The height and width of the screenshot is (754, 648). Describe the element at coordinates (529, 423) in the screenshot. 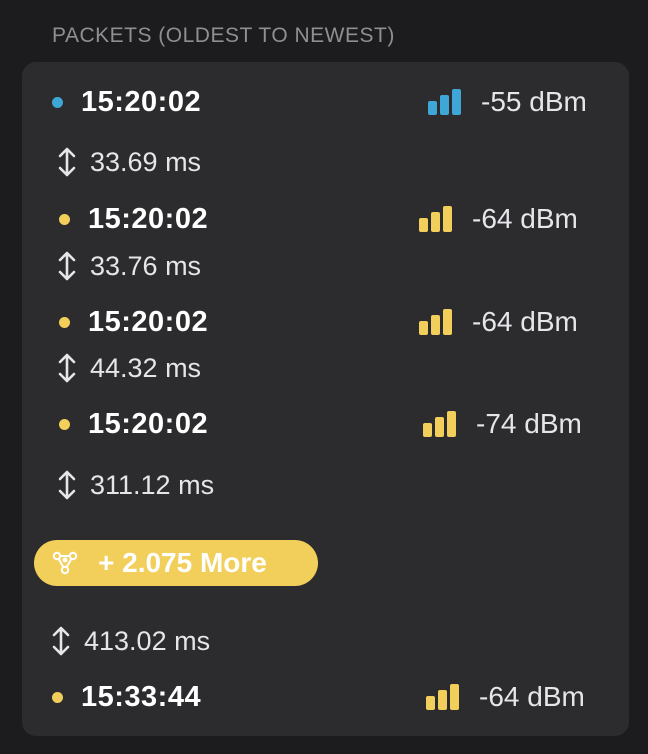

I see `signal-strength: -74 dBm` at that location.